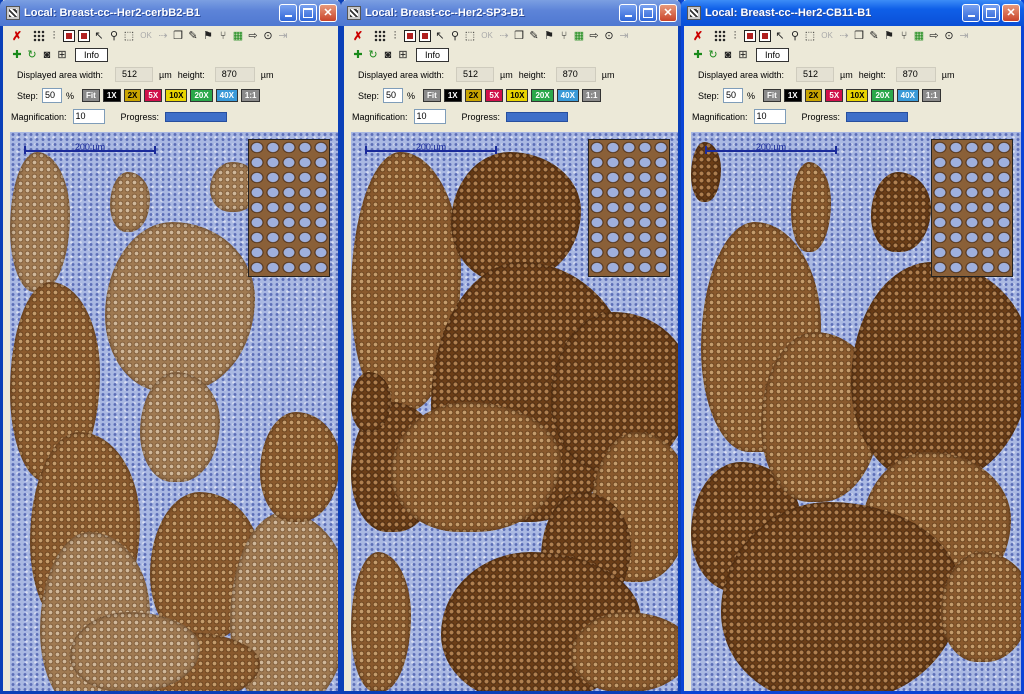 This screenshot has width=1024, height=694. What do you see at coordinates (429, 116) in the screenshot?
I see `magnification-input: 10` at bounding box center [429, 116].